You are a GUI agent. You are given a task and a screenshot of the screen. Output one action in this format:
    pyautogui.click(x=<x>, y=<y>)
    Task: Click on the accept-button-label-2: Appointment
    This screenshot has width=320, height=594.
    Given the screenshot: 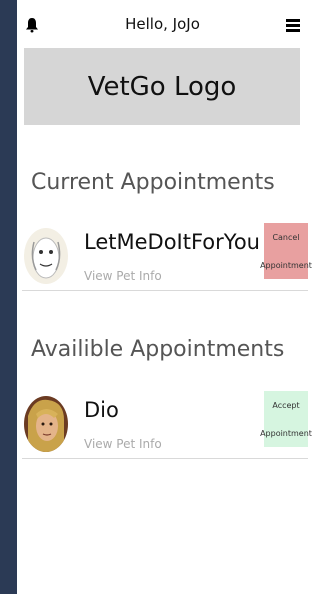 What is the action you would take?
    pyautogui.click(x=286, y=433)
    